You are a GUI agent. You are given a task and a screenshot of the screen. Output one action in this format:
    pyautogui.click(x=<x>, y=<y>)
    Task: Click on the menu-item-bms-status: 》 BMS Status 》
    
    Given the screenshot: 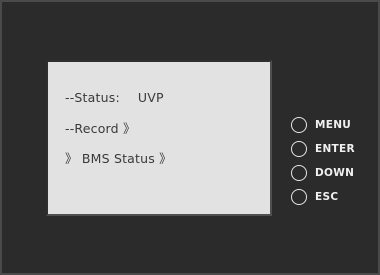 What is the action you would take?
    pyautogui.click(x=118, y=157)
    